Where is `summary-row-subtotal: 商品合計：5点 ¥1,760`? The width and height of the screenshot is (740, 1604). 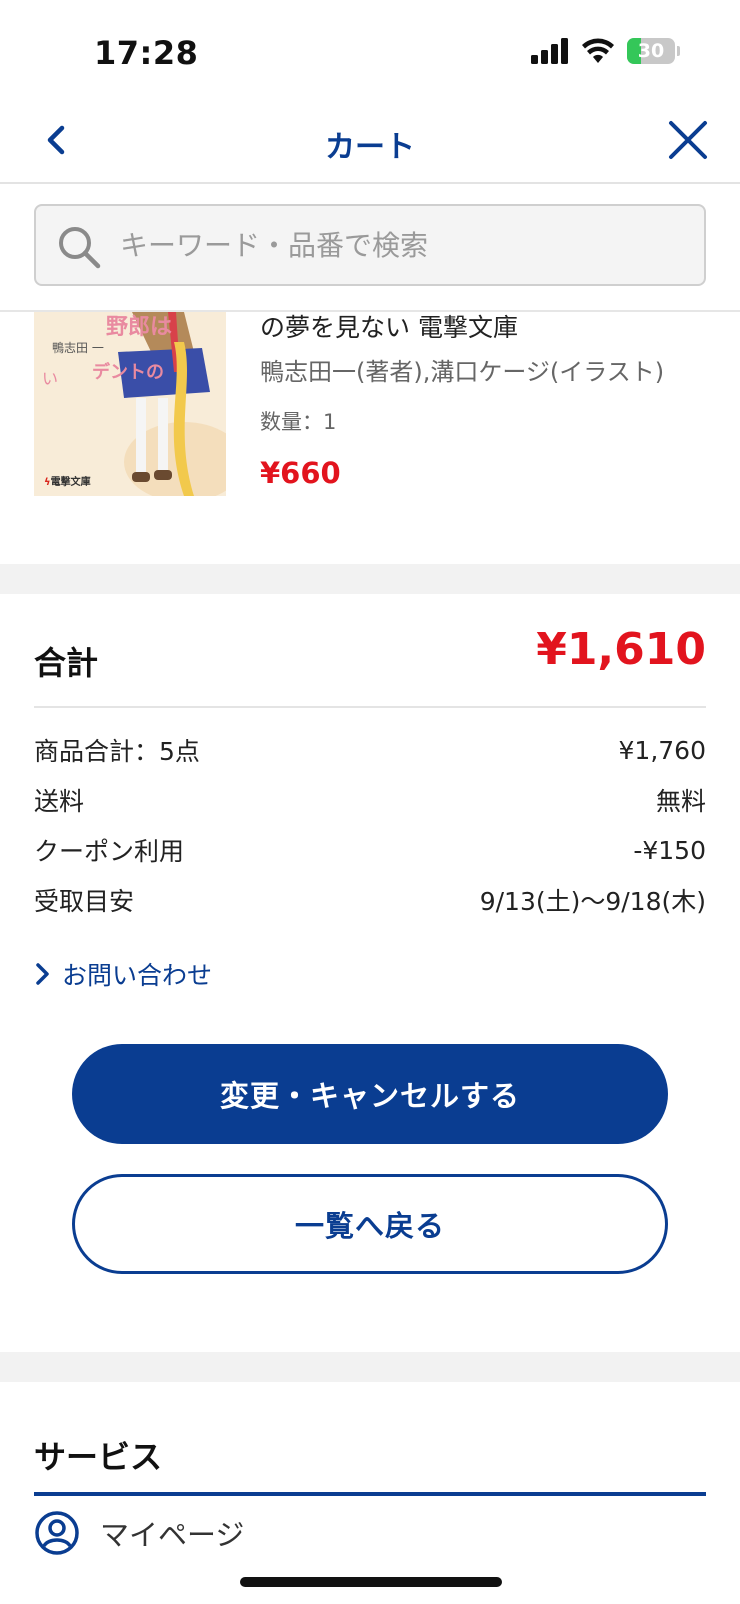
summary-row-subtotal: 商品合計：5点 ¥1,760 is located at coordinates (370, 750).